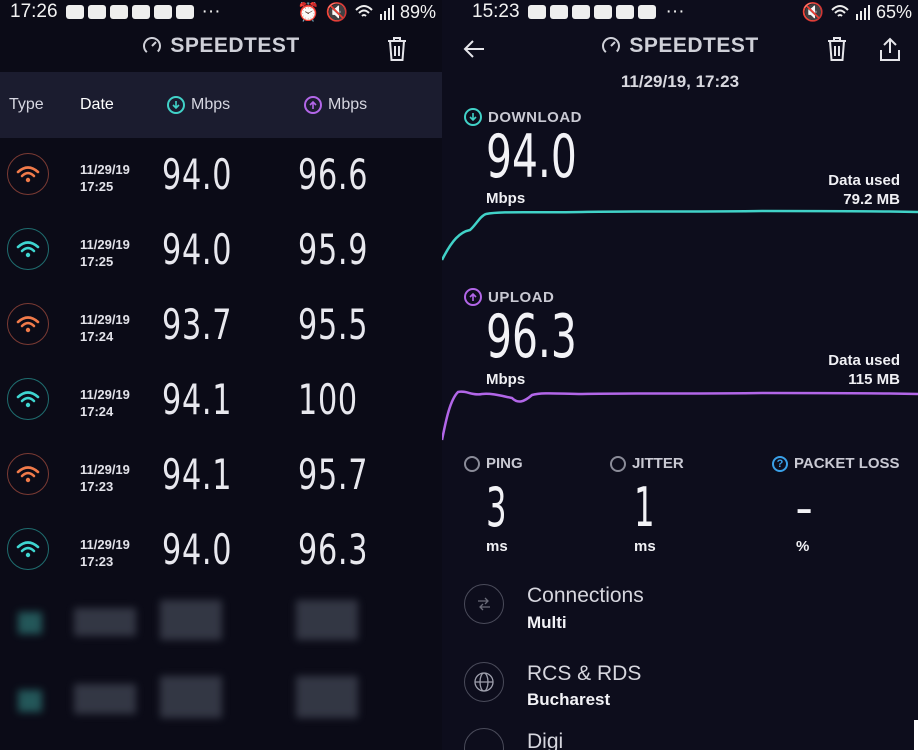 Image resolution: width=918 pixels, height=750 pixels. Describe the element at coordinates (211, 105) in the screenshot. I see `column-download-label: Mbps` at that location.